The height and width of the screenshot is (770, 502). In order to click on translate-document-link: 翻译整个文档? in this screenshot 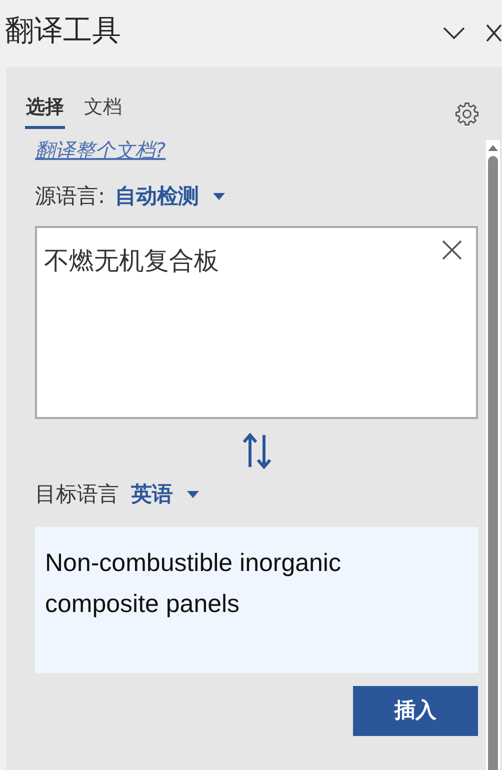, I will do `click(100, 149)`.